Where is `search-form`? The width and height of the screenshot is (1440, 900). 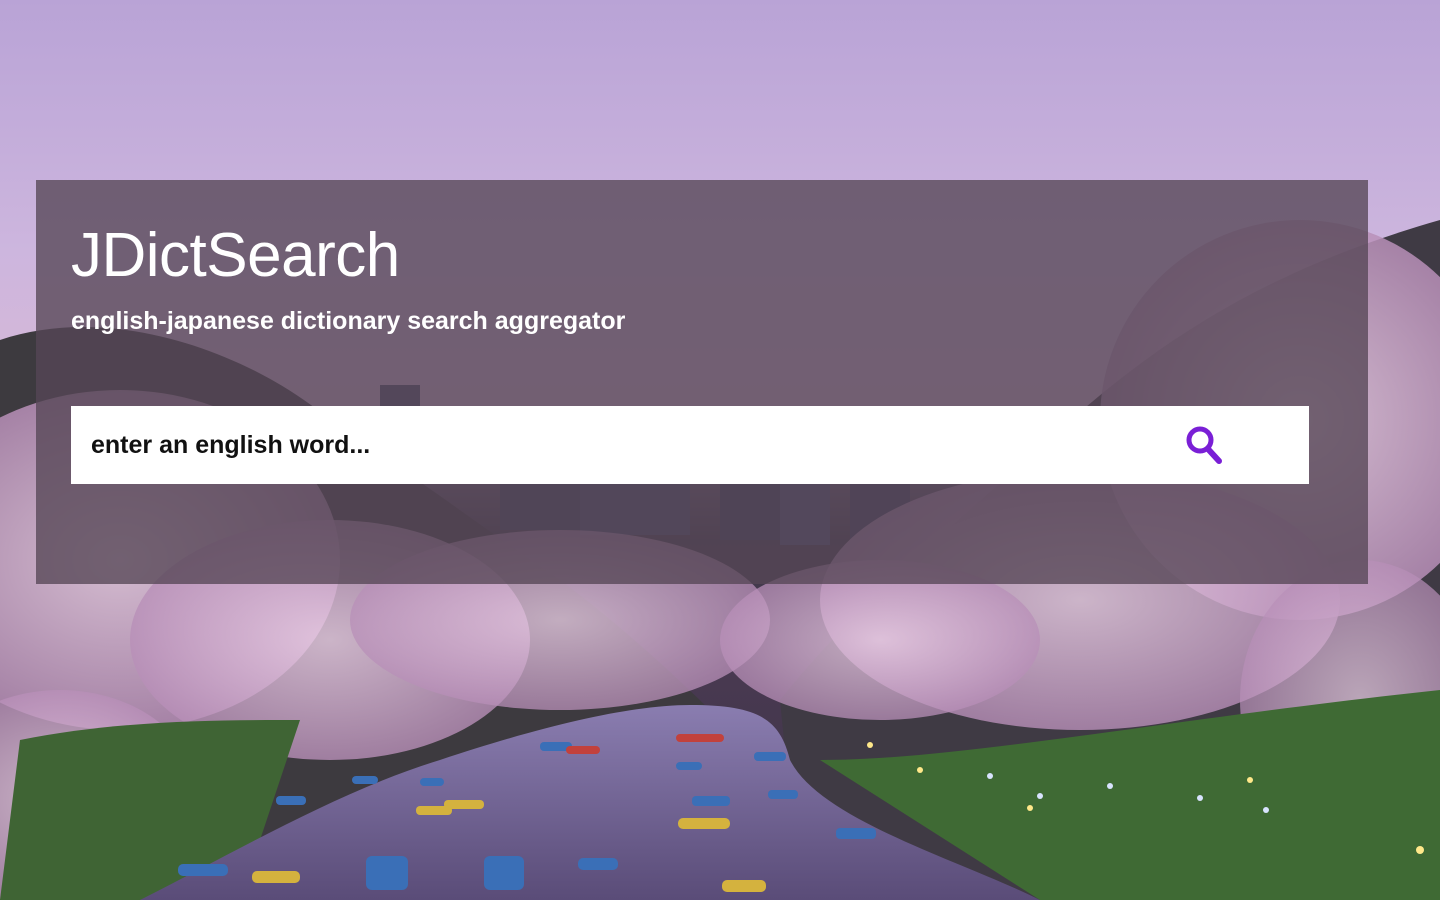 search-form is located at coordinates (690, 445).